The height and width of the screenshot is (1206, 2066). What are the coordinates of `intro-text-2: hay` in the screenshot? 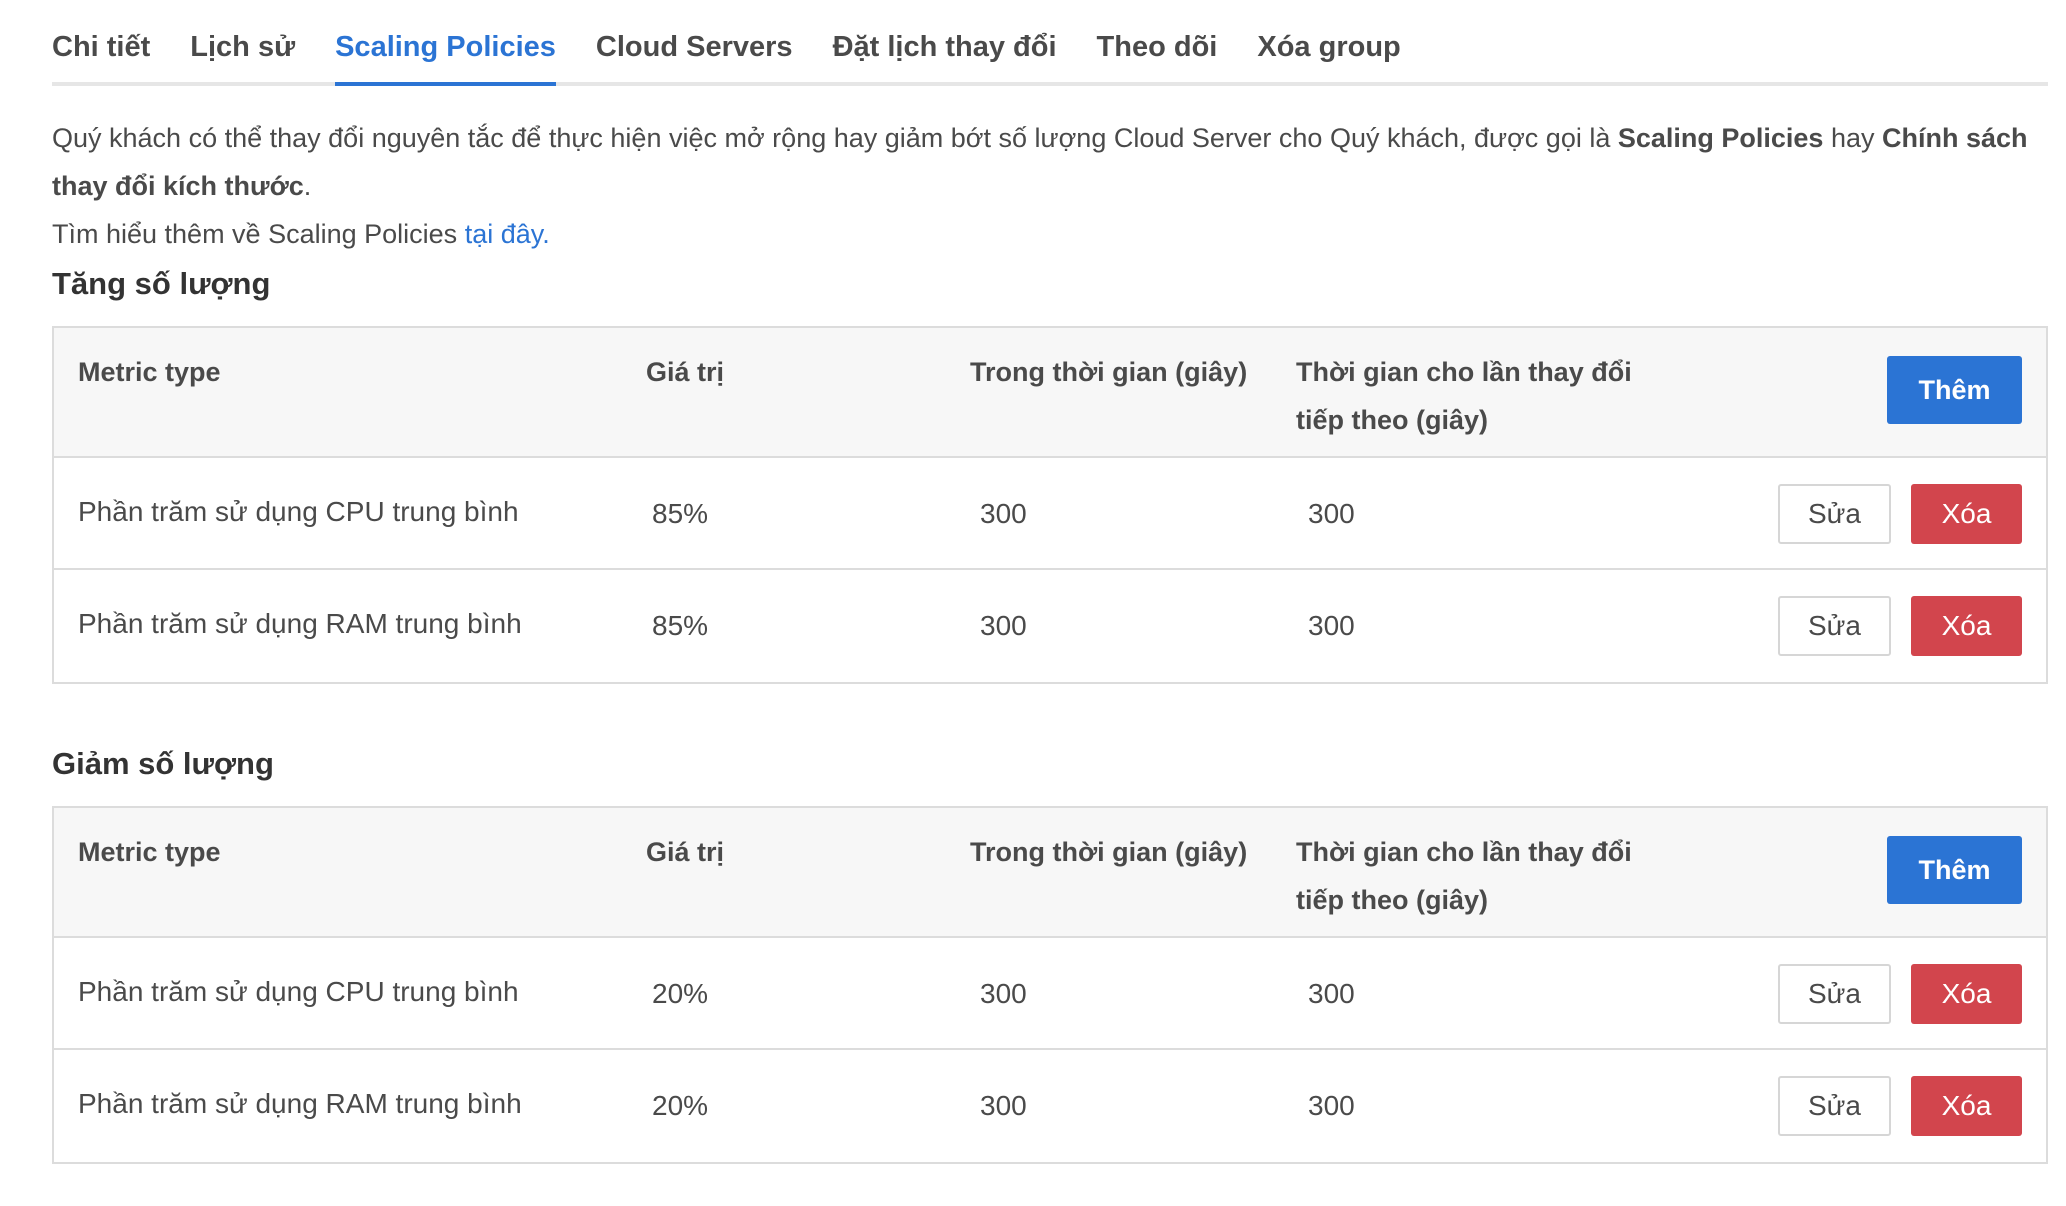 It's located at (1852, 138).